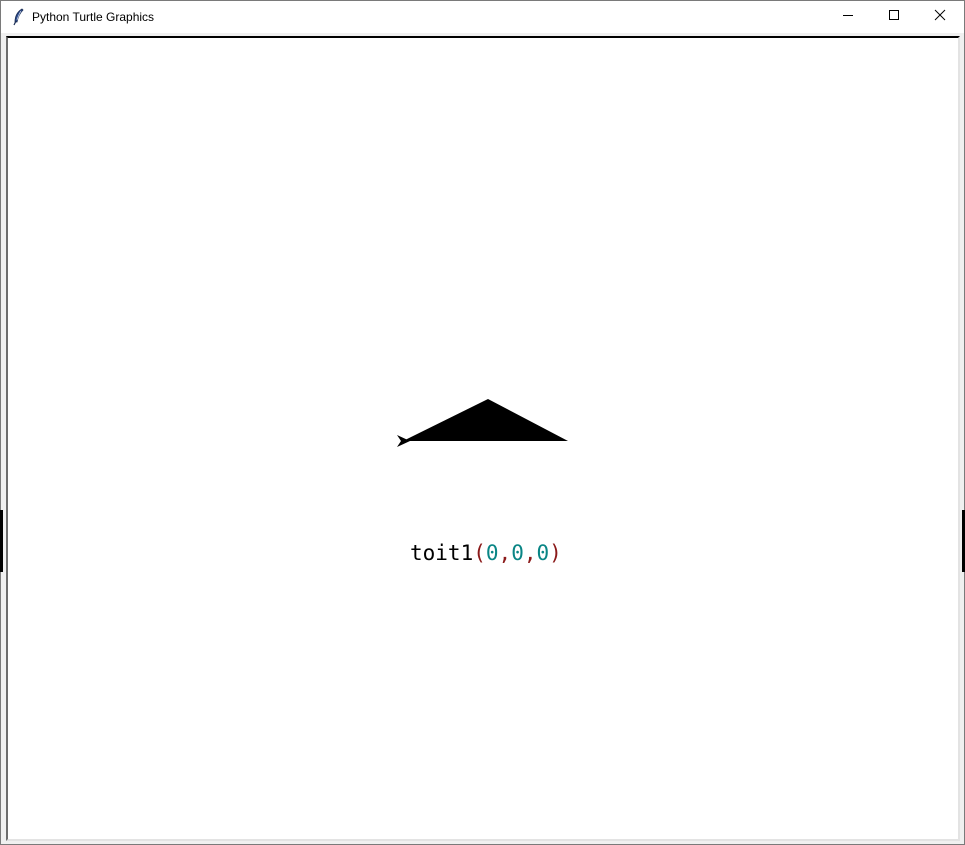 Image resolution: width=965 pixels, height=845 pixels. Describe the element at coordinates (403, 441) in the screenshot. I see `turtle-cursor-icon` at that location.